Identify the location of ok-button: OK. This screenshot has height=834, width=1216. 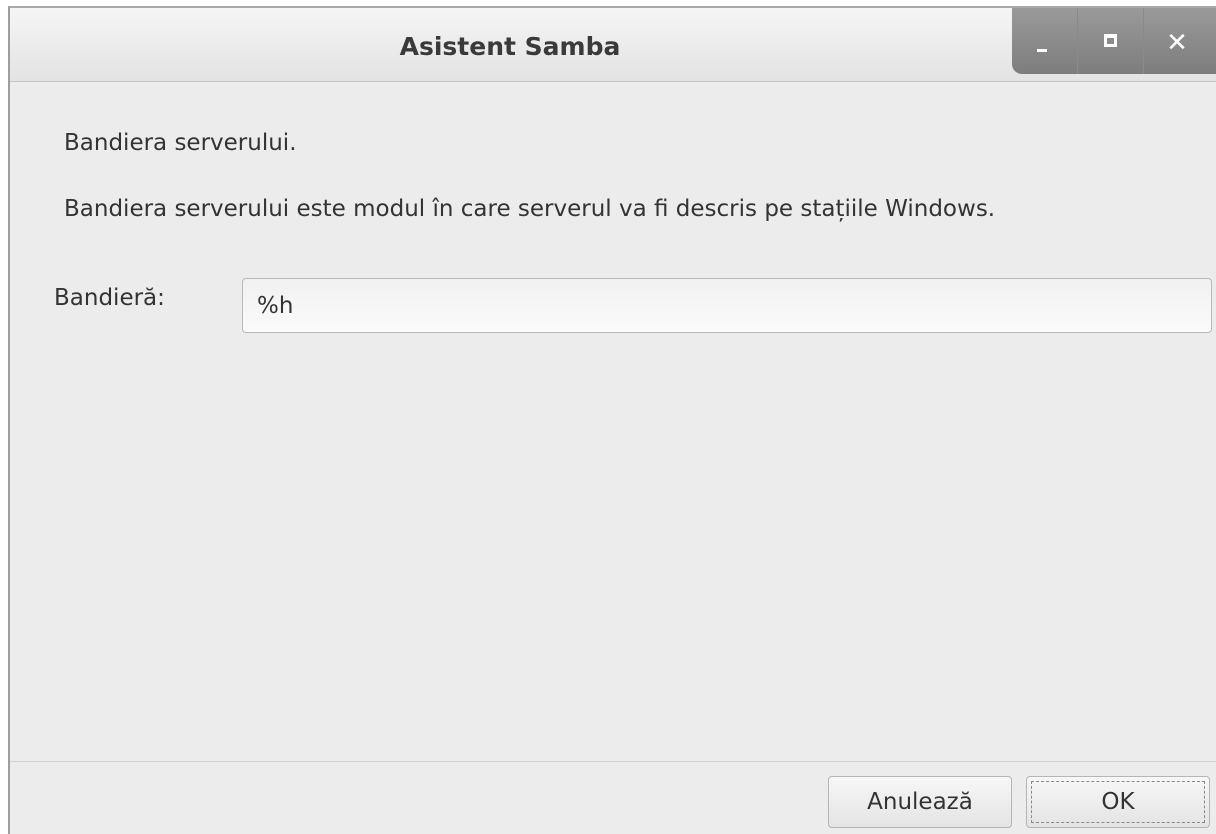
(1118, 802).